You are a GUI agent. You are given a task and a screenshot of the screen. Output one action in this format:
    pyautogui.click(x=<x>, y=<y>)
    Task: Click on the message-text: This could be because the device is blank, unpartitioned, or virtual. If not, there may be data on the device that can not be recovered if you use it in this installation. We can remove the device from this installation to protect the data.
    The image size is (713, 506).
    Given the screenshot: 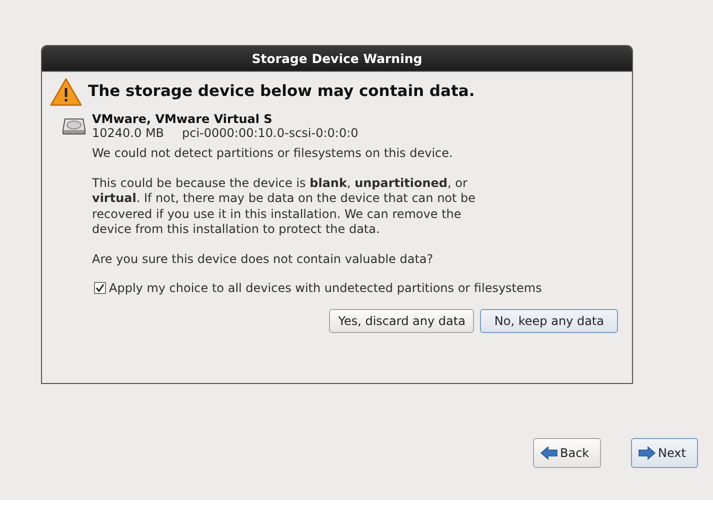 What is the action you would take?
    pyautogui.click(x=284, y=207)
    